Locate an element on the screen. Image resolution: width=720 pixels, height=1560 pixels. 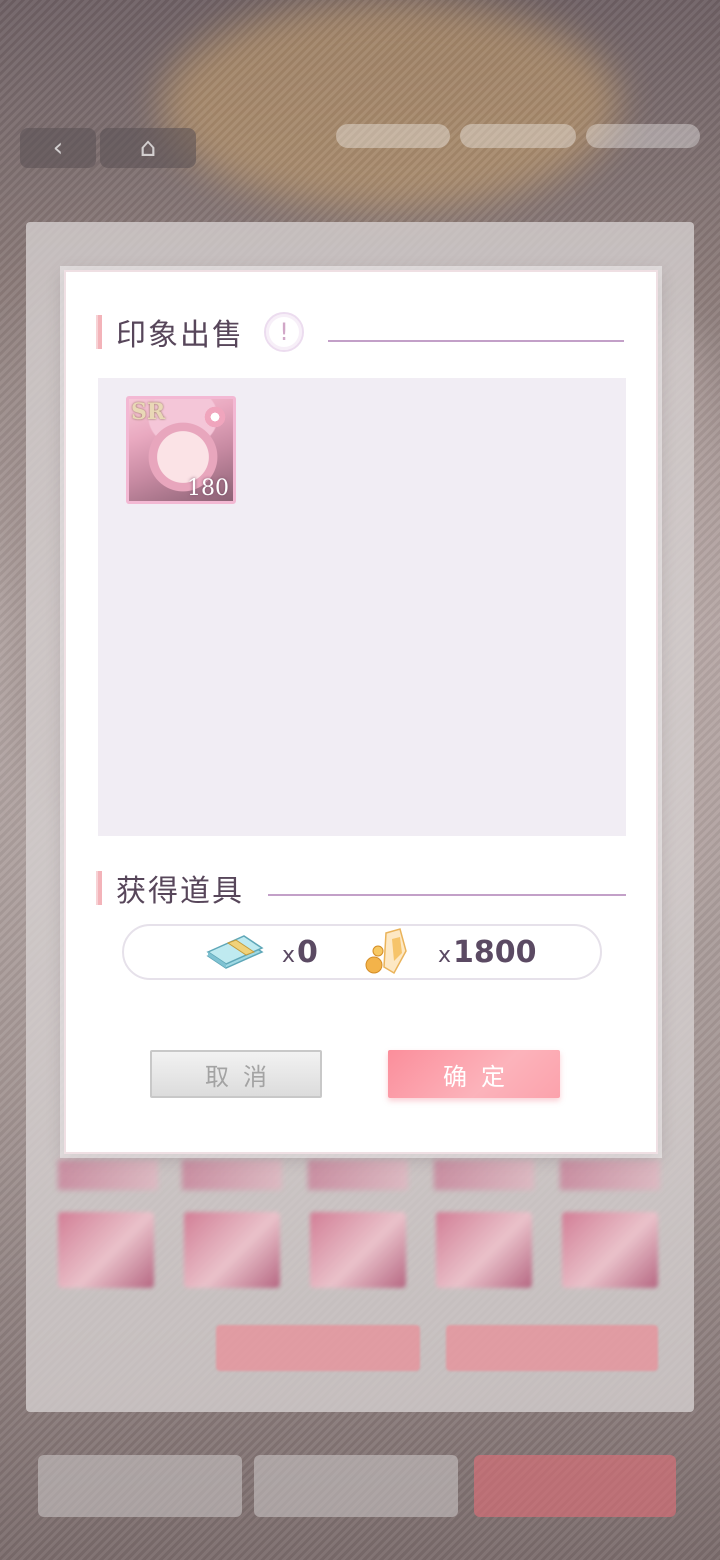
home-icon: ⌂ is located at coordinates (148, 148).